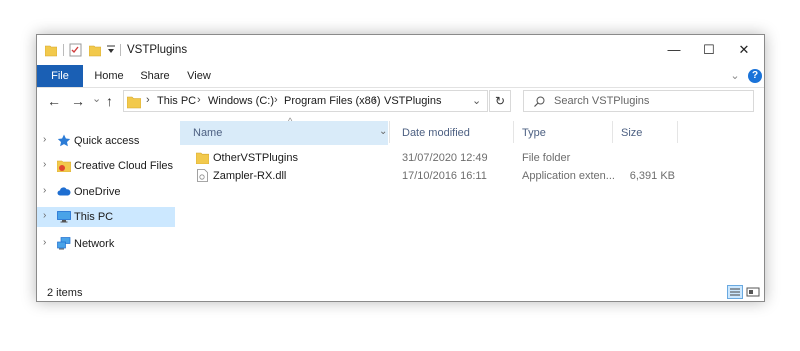  Describe the element at coordinates (54, 101) in the screenshot. I see `back-button: ←` at that location.